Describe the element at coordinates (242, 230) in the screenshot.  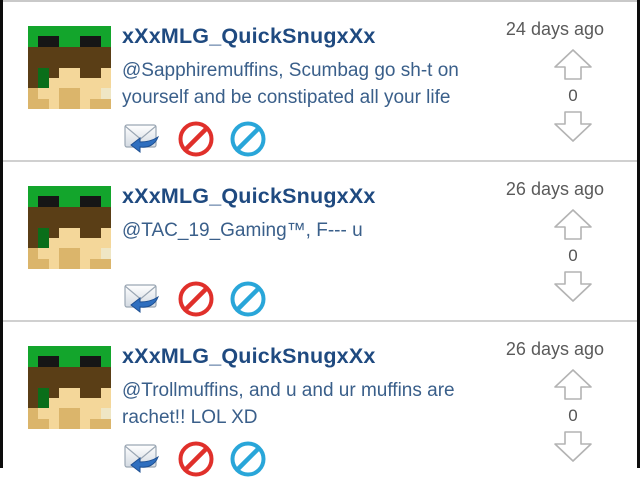
I see `comment-text: @TAC_19_Gaming™, F--- u` at that location.